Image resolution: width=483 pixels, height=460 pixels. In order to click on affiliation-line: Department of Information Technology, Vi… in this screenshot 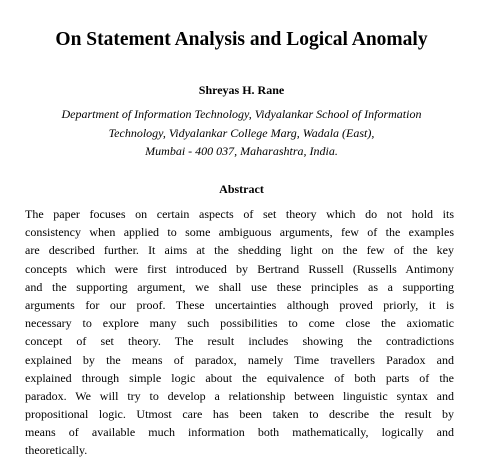, I will do `click(241, 114)`.